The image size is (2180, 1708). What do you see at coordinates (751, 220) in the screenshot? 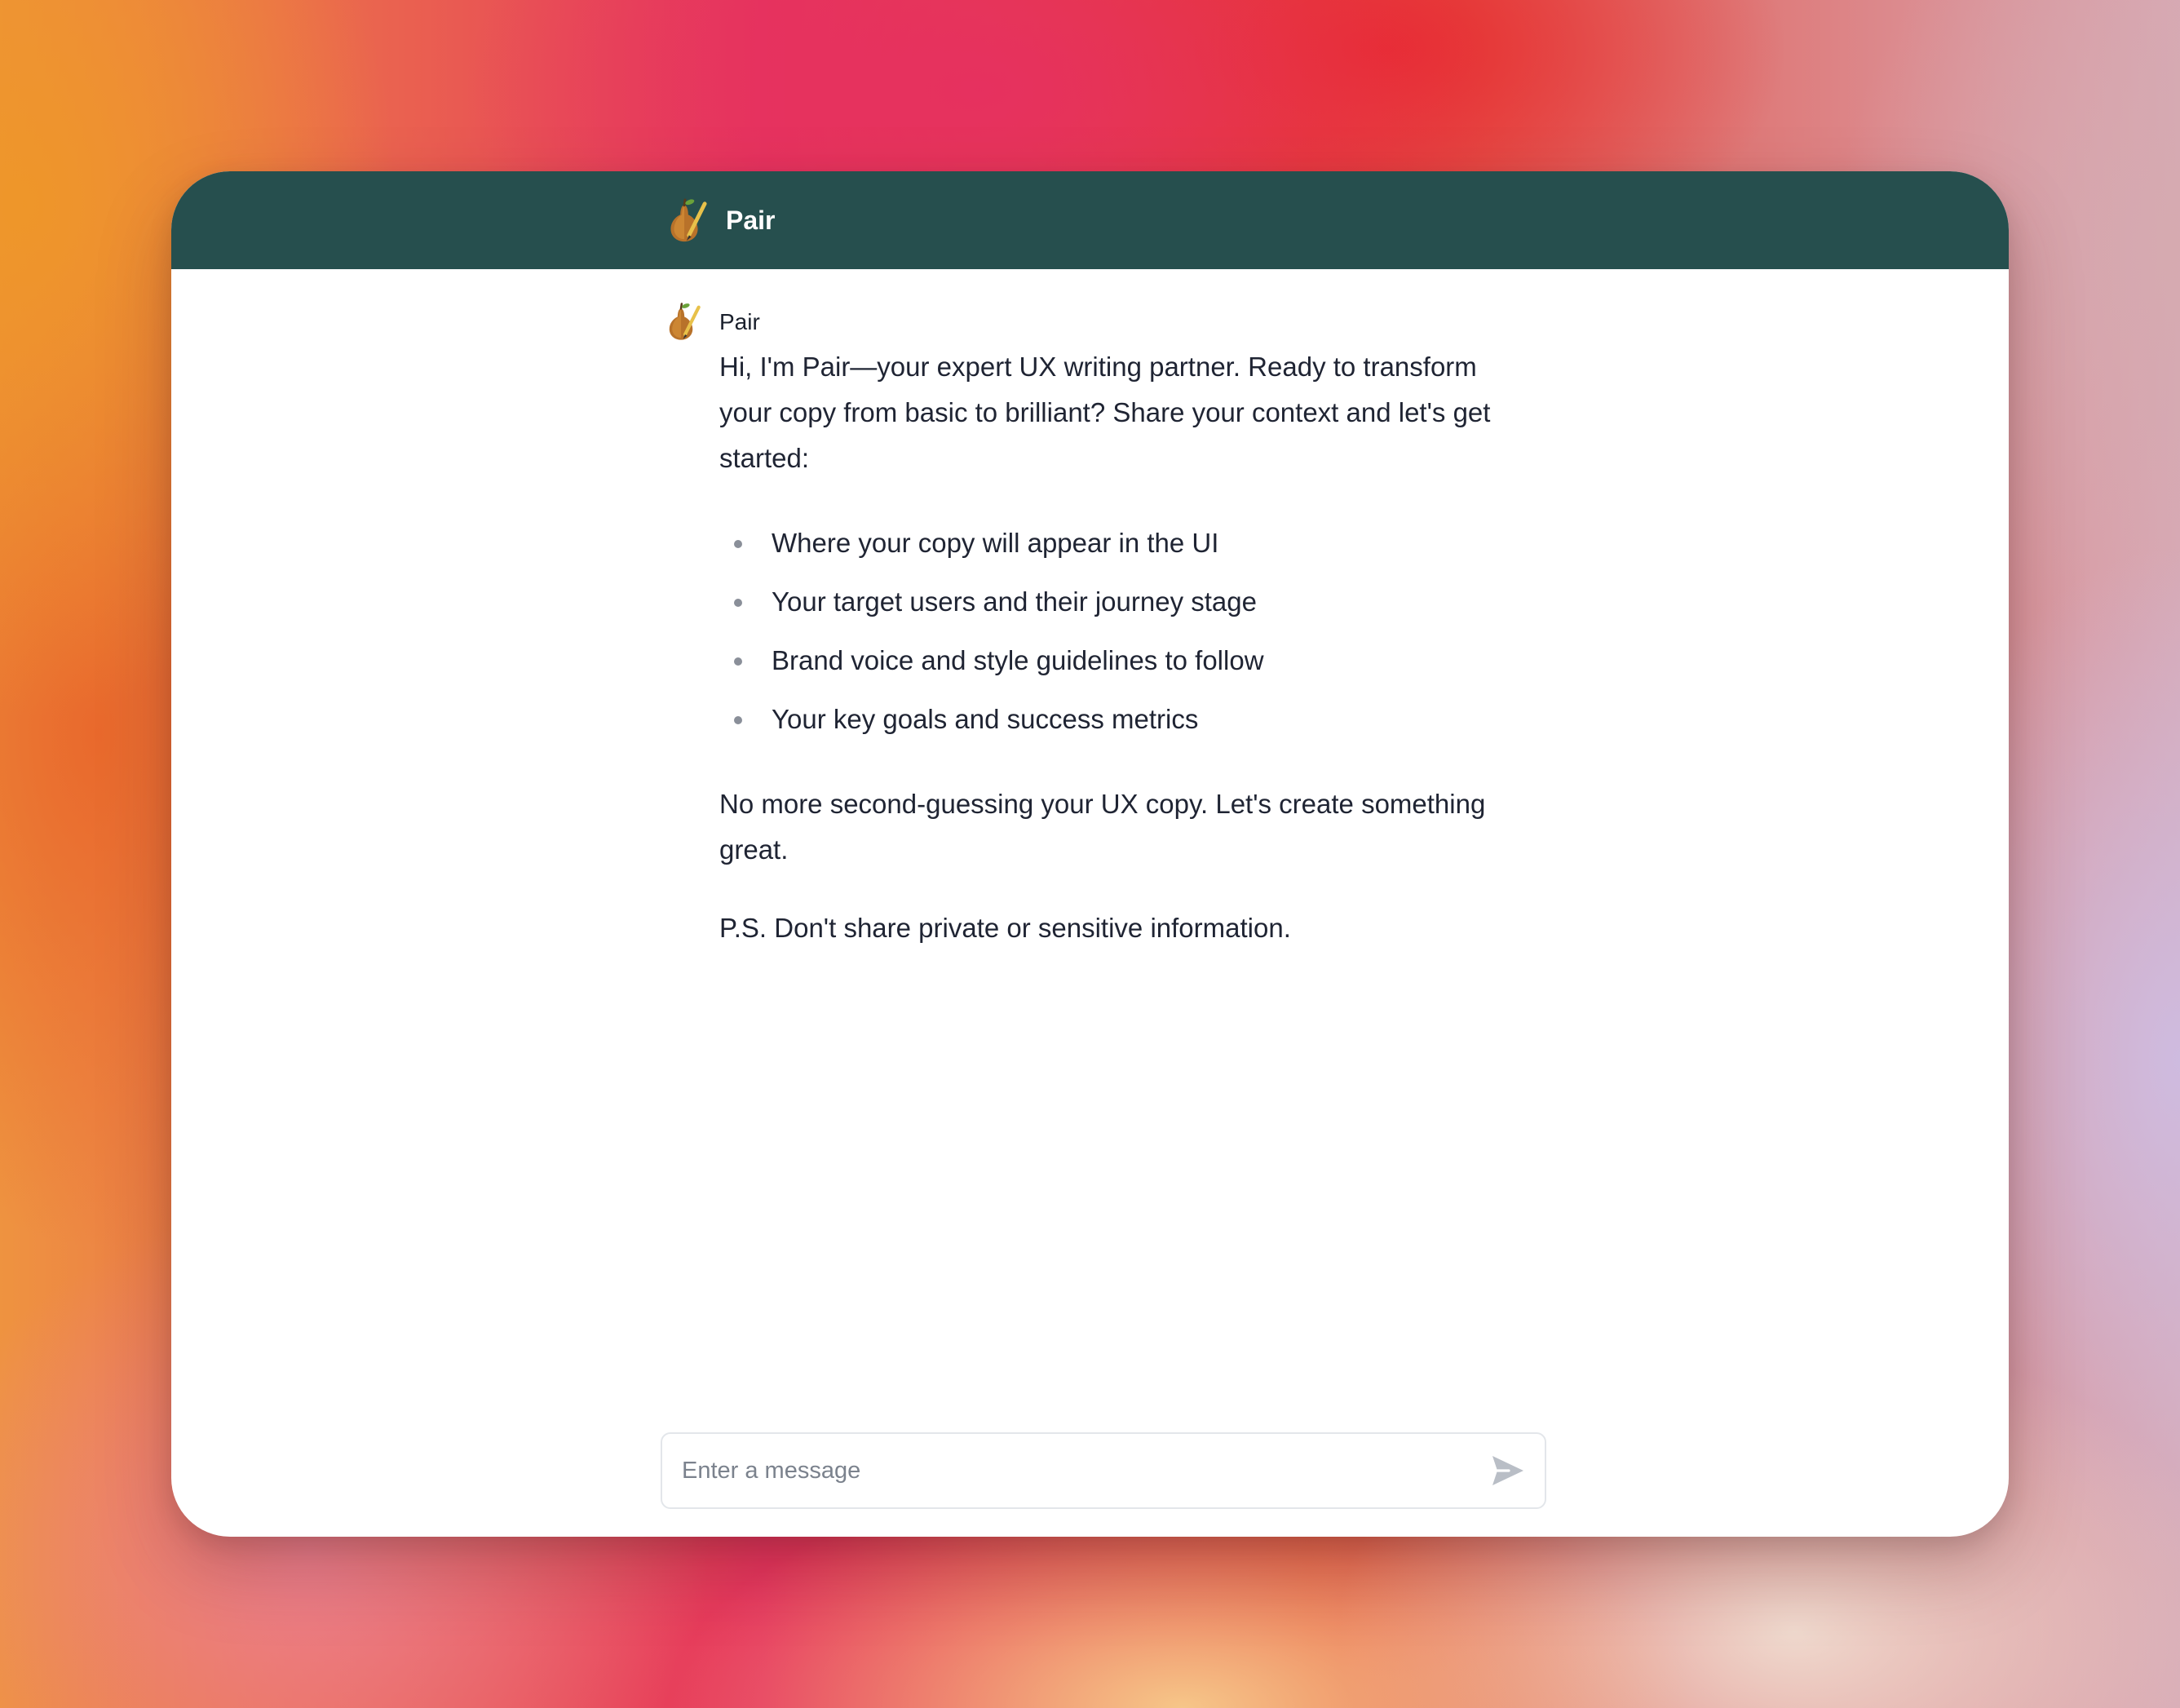
I see `app-title: Pair` at bounding box center [751, 220].